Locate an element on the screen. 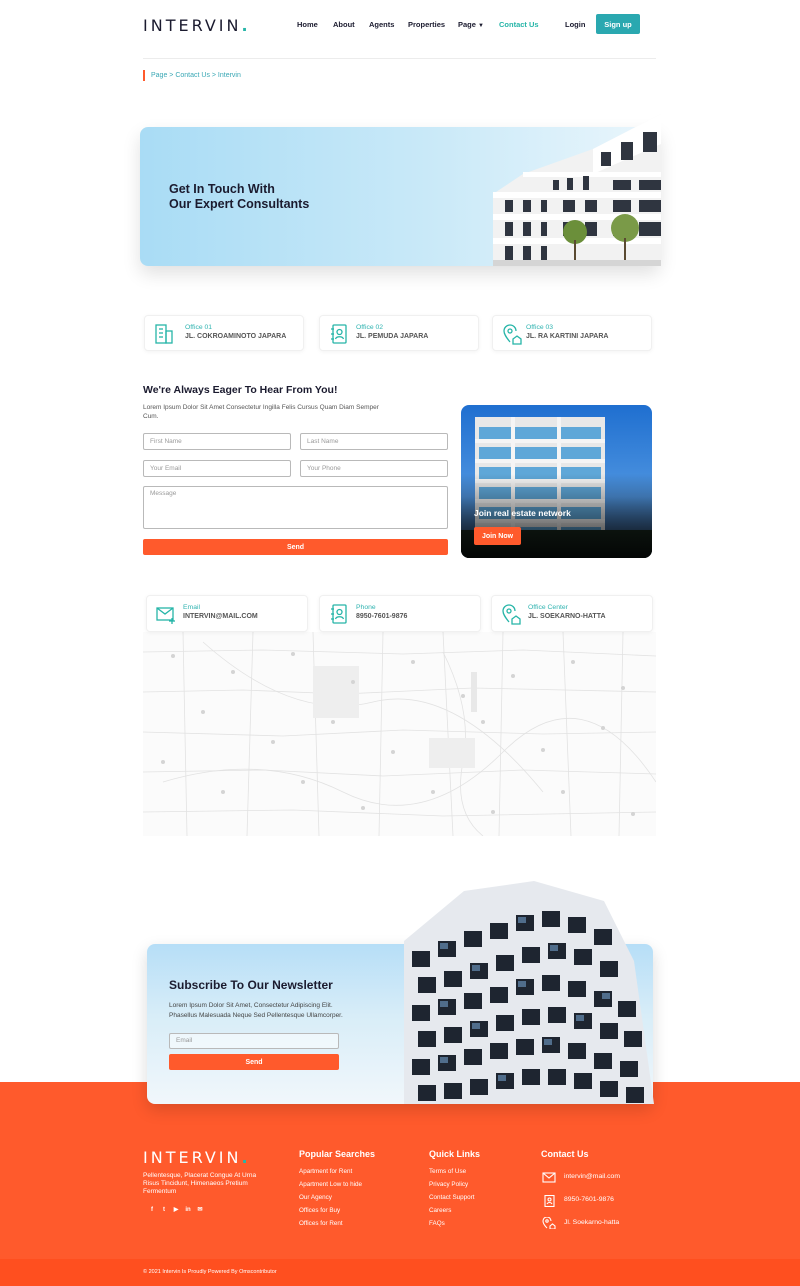  nav-page: Page ▼ is located at coordinates (471, 24).